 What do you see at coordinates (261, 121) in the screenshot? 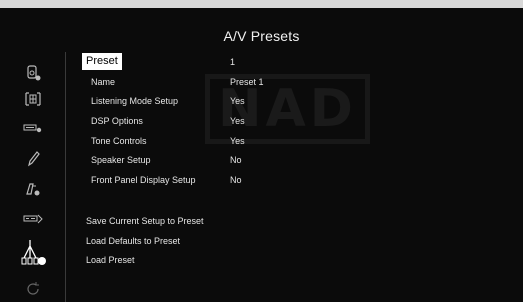
I see `setting-row-dsp-options: DSP Options Yes` at bounding box center [261, 121].